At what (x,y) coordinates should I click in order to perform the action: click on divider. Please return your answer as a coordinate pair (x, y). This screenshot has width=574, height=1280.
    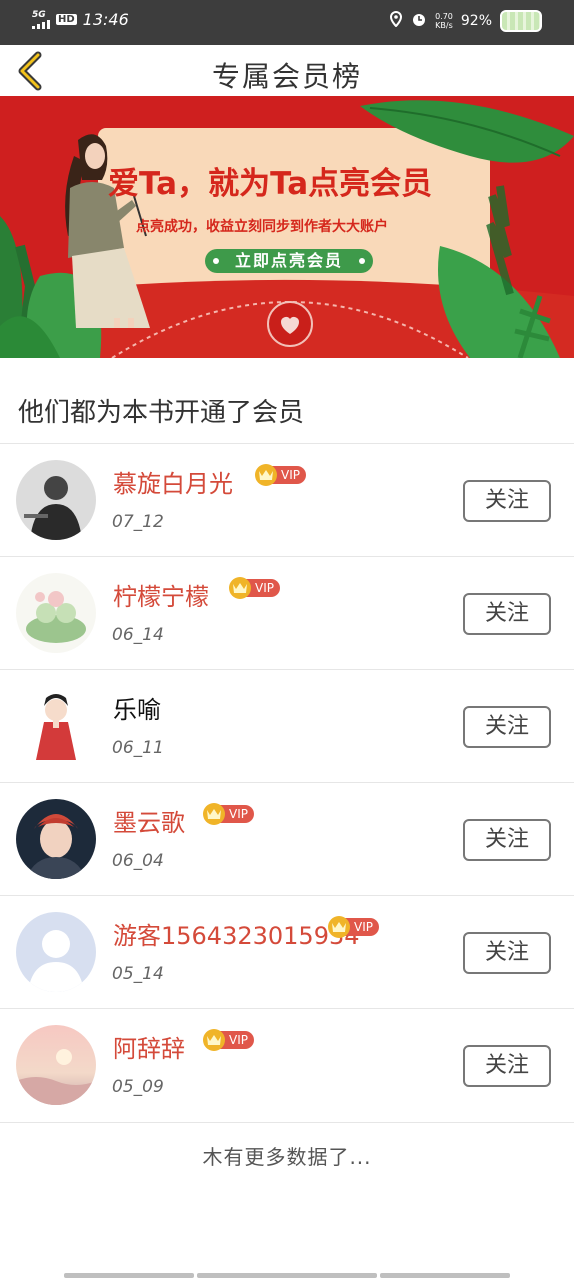
    Looking at the image, I should click on (287, 1122).